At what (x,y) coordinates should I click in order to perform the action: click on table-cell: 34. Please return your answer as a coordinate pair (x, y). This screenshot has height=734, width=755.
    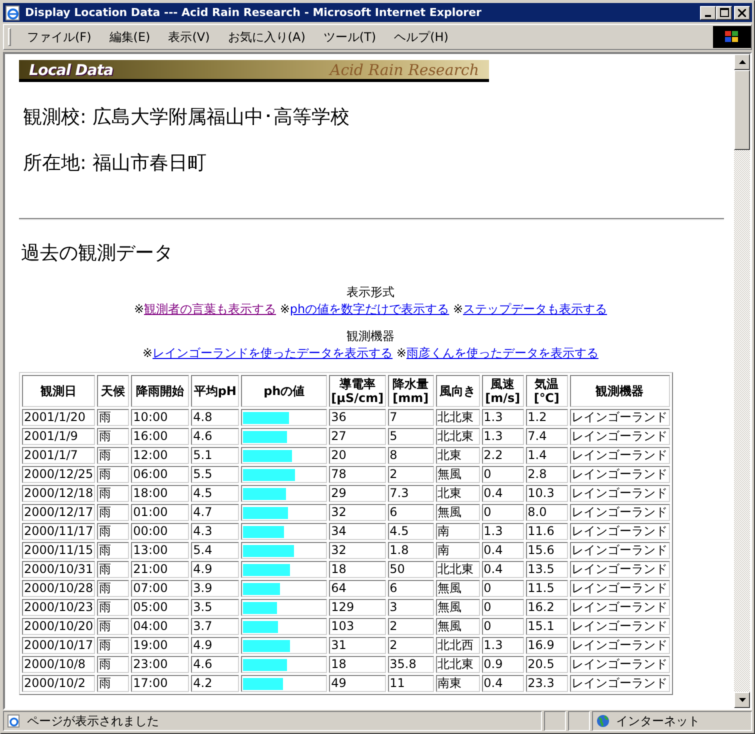
    Looking at the image, I should click on (357, 531).